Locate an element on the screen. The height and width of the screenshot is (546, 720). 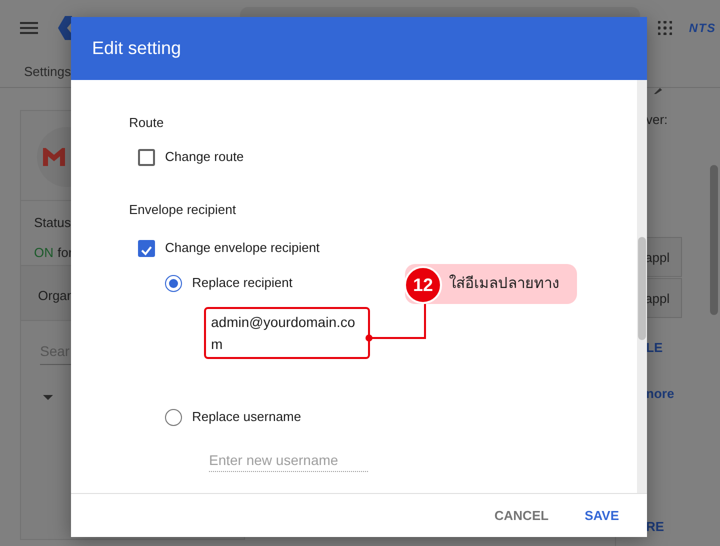
link-text: RE is located at coordinates (683, 526).